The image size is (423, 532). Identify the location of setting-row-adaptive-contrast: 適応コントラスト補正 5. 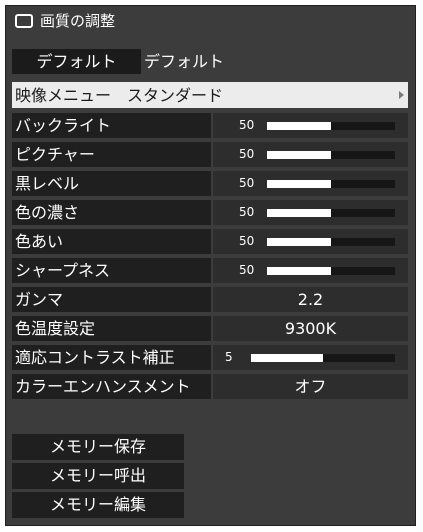
(210, 357).